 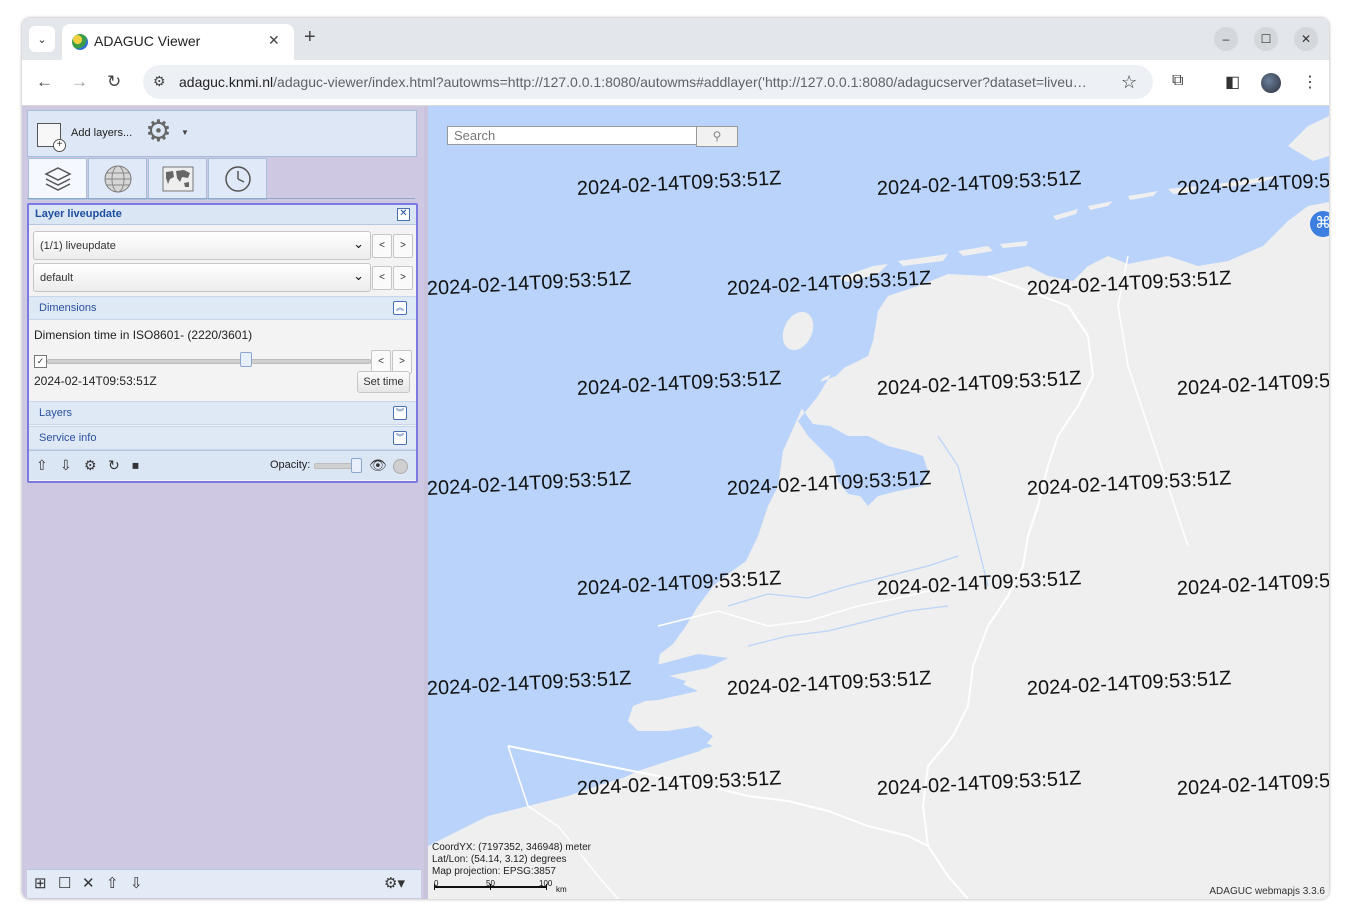 I want to click on stop-icon: ⏹, so click(x=135, y=465).